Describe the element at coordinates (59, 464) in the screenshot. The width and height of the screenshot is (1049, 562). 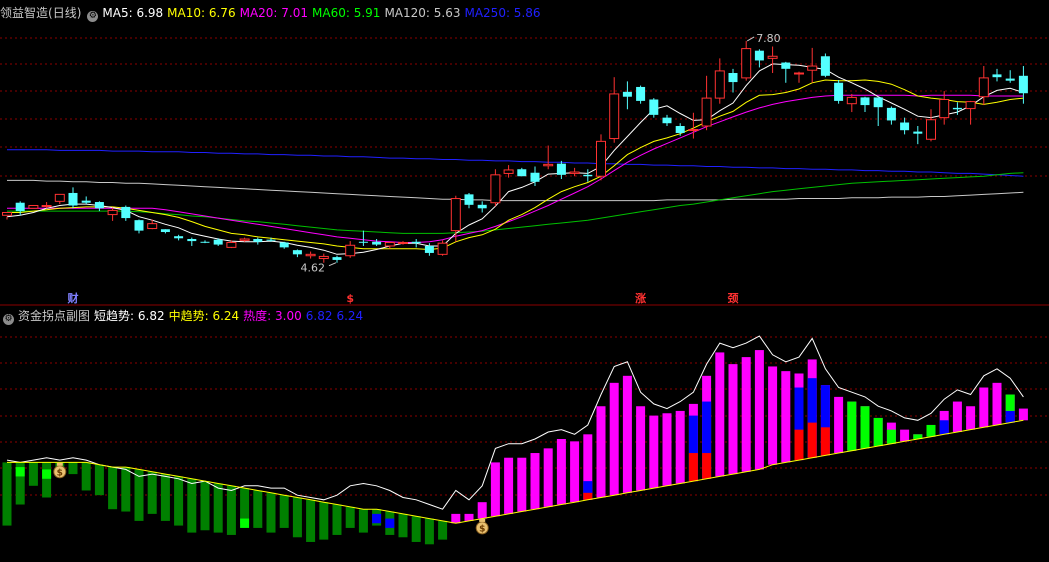
I see `money-bag-icon-top` at that location.